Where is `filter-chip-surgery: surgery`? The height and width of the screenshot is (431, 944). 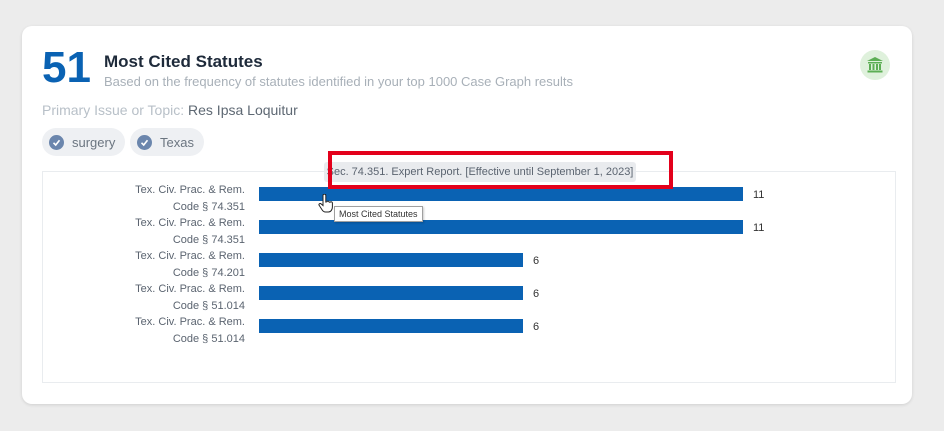 filter-chip-surgery: surgery is located at coordinates (84, 142).